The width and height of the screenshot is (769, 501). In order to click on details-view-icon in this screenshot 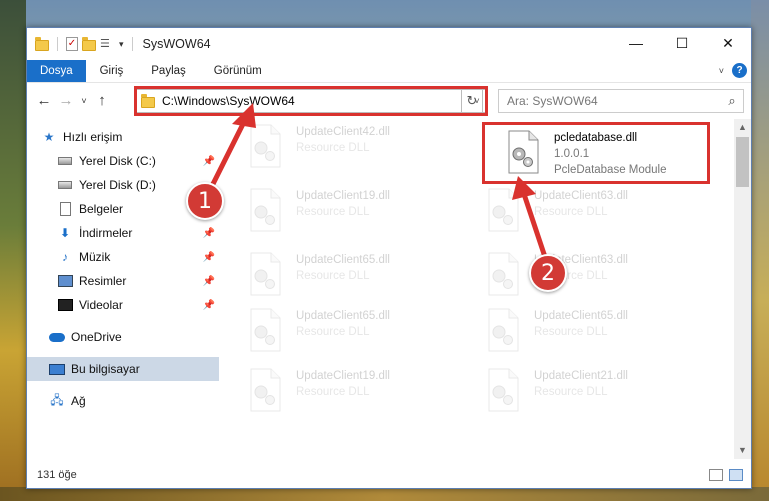, I will do `click(716, 475)`.